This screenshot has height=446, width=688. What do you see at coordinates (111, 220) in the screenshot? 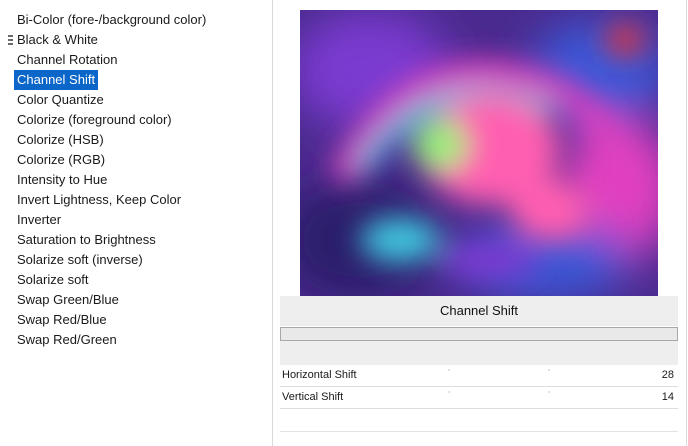
I see `filter-item-inverter: Inverter` at bounding box center [111, 220].